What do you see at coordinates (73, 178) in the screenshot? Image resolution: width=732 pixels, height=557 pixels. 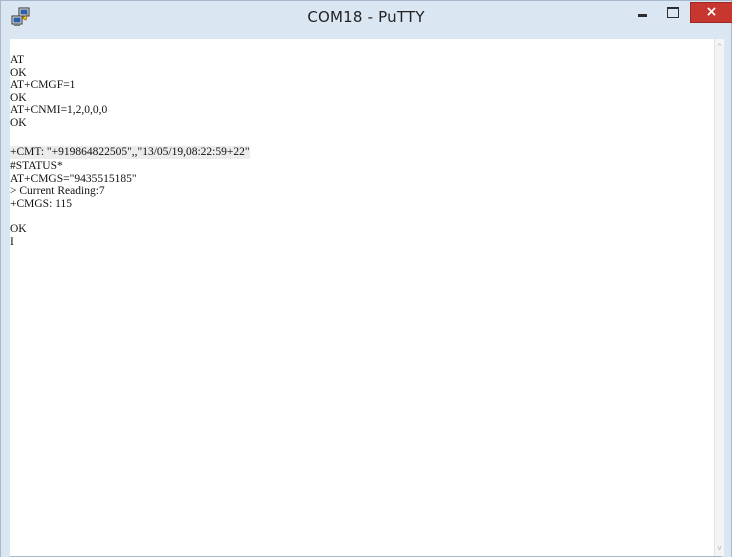 I see `terminal-line: AT+CMGS="9435515185"` at bounding box center [73, 178].